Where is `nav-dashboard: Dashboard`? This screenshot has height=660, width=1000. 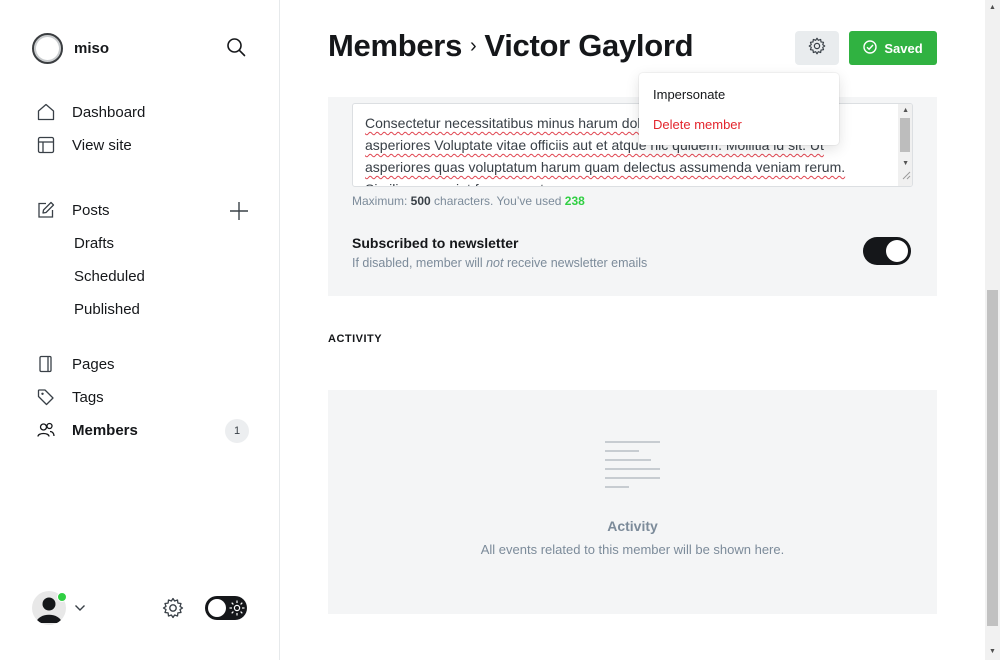
nav-dashboard: Dashboard is located at coordinates (90, 112).